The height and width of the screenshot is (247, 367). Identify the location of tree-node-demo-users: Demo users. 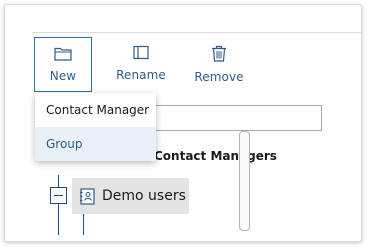
(130, 196).